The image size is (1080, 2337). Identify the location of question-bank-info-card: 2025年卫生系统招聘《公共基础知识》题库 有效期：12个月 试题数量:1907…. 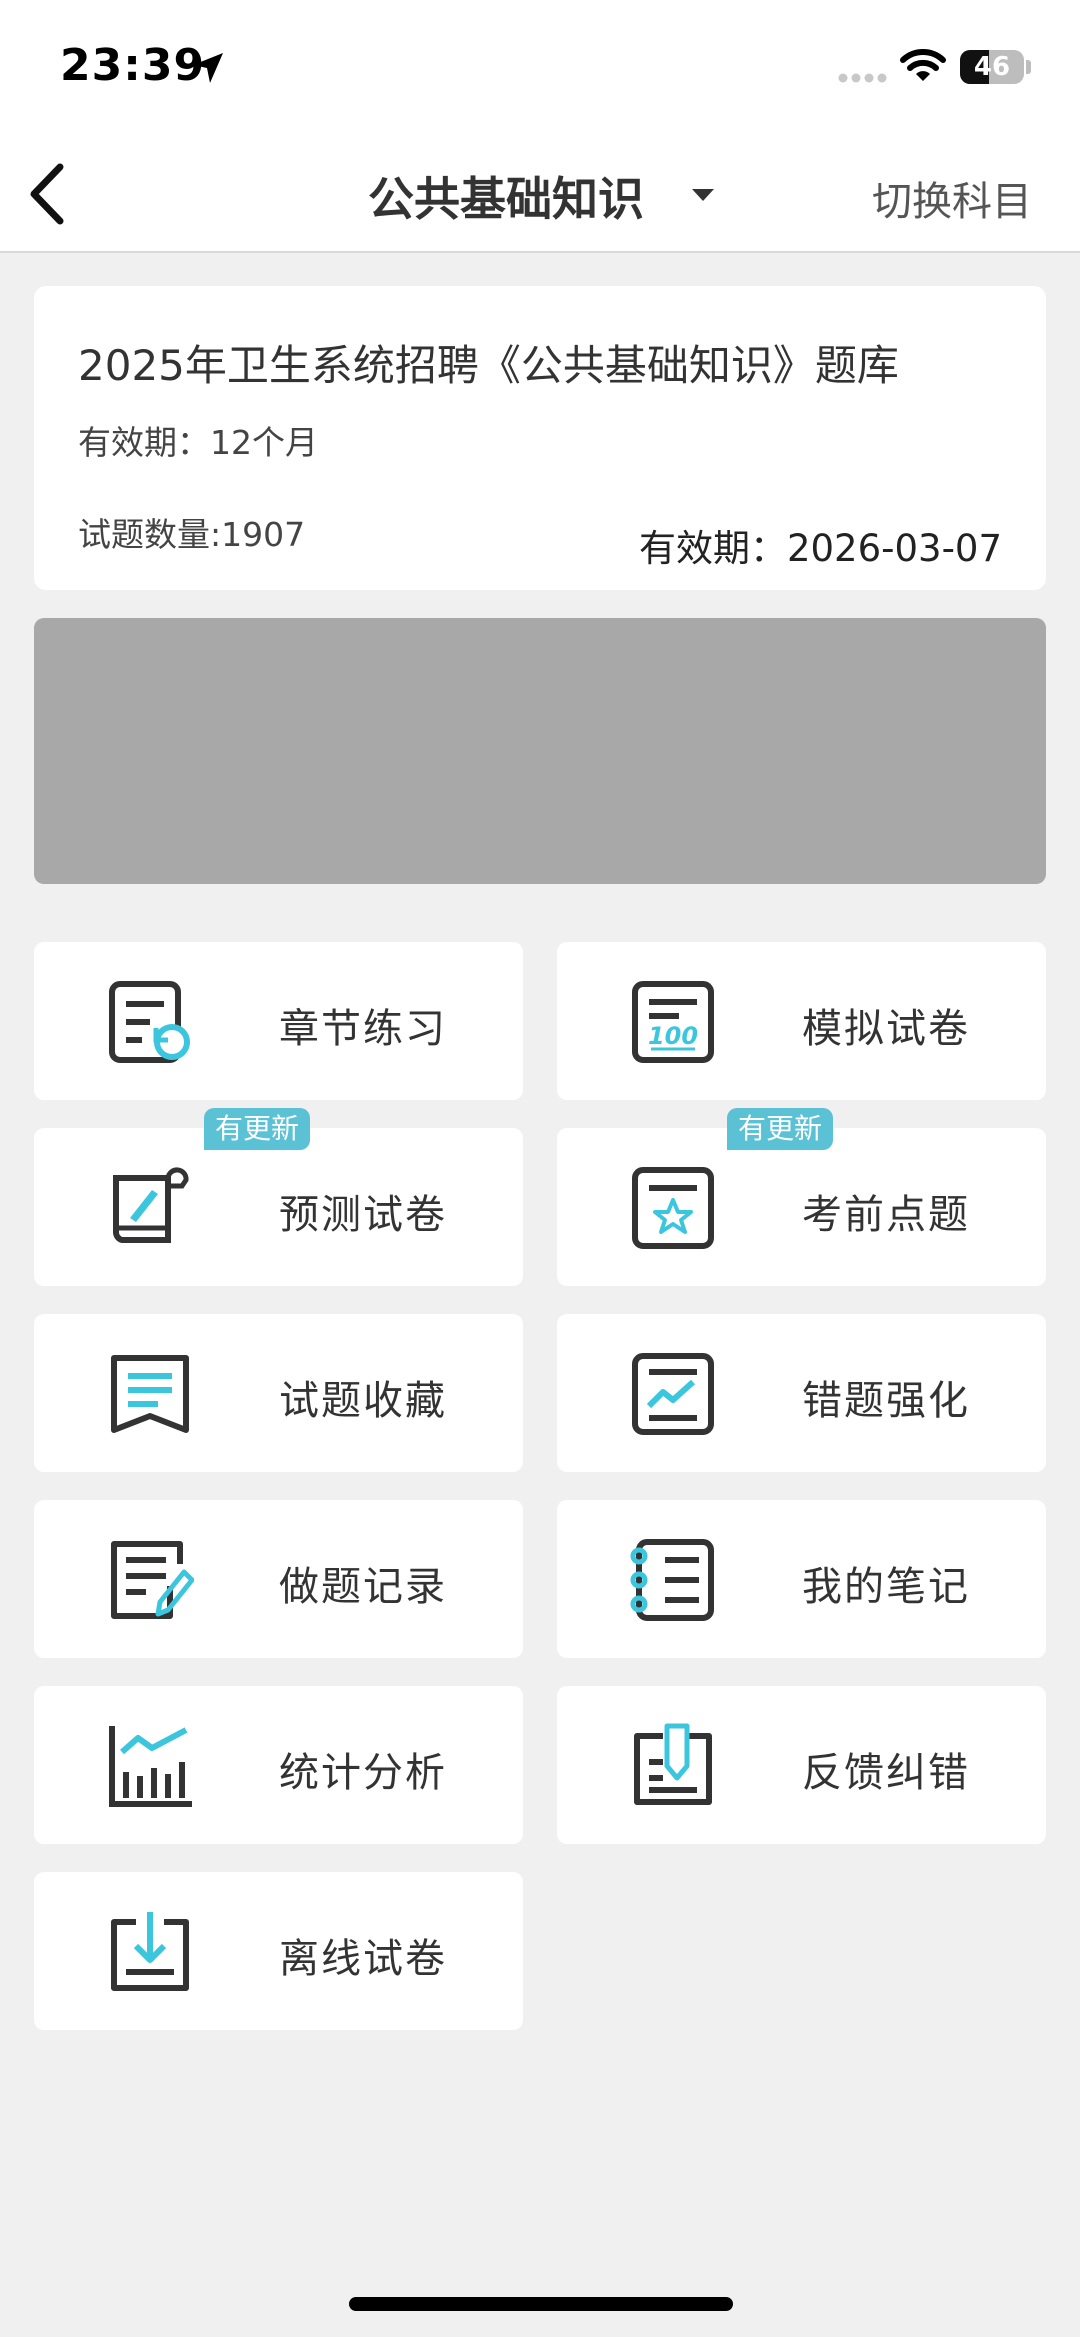
(540, 438).